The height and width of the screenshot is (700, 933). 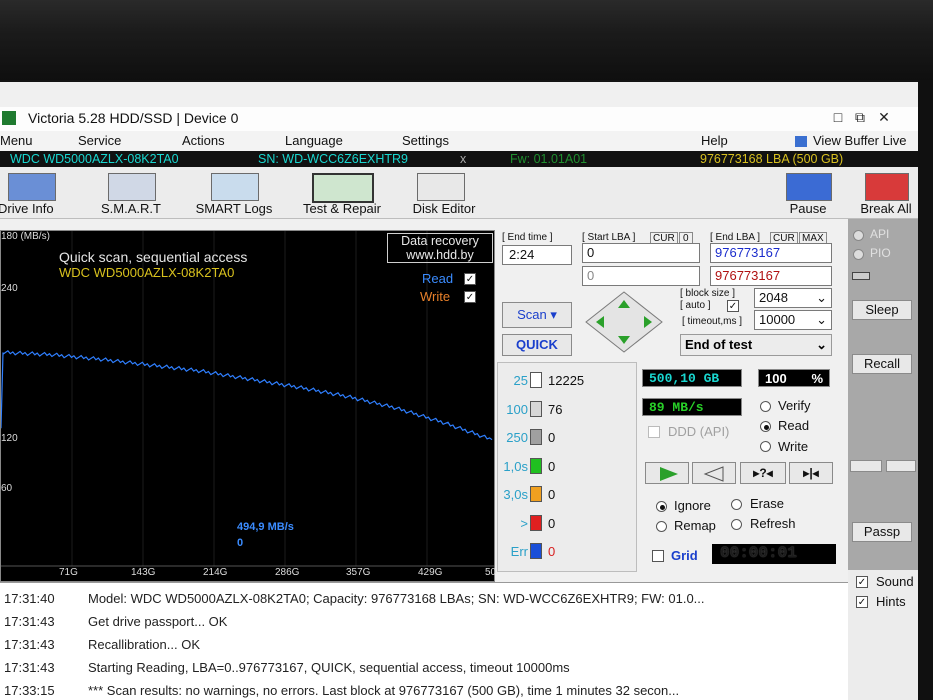 What do you see at coordinates (441, 187) in the screenshot?
I see `disk-editor-icon` at bounding box center [441, 187].